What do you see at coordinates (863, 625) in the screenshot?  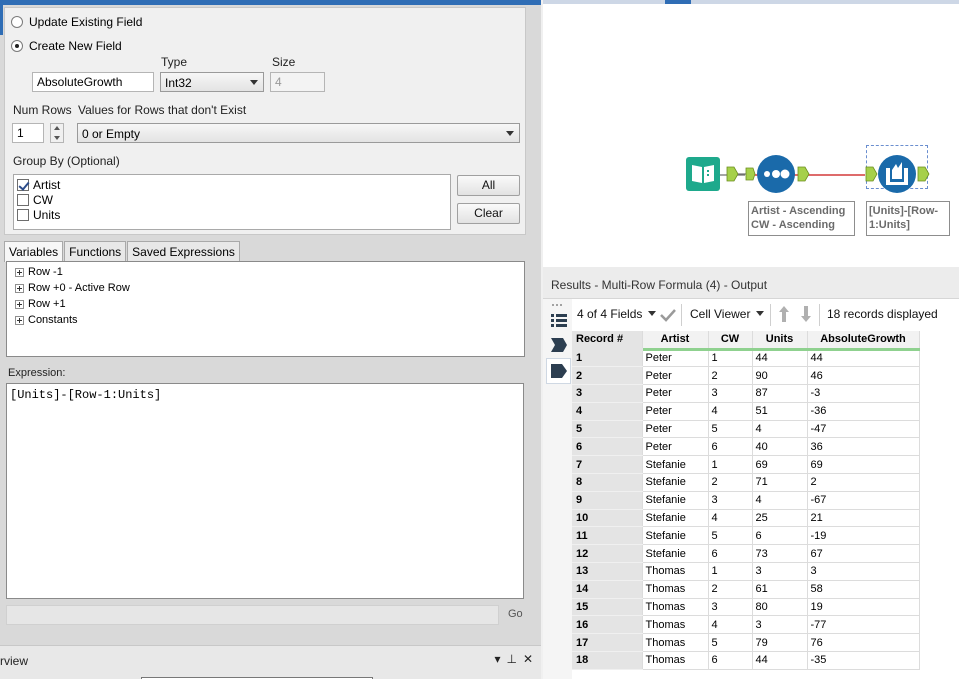 I see `table-cell: -77` at bounding box center [863, 625].